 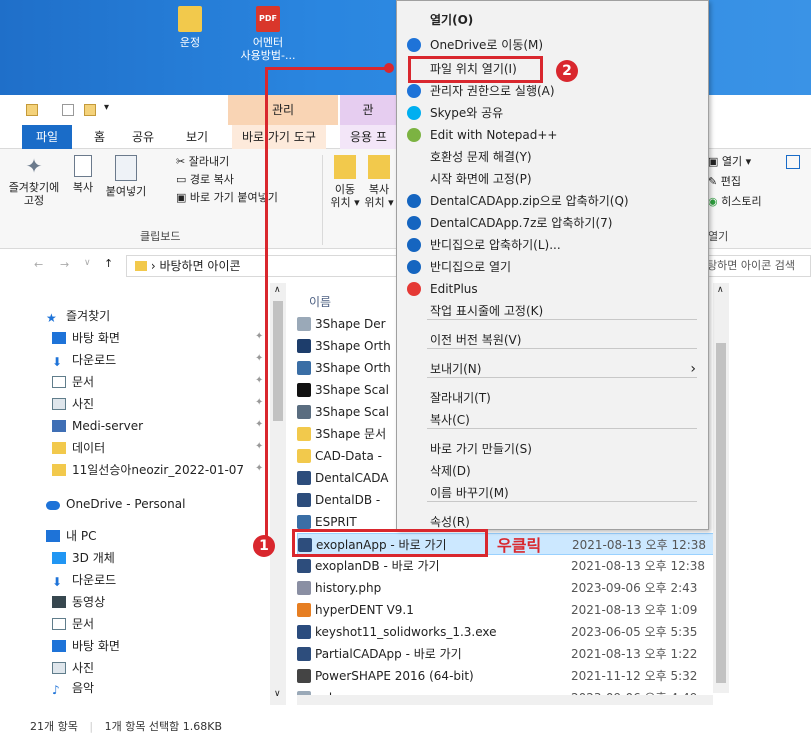 What do you see at coordinates (552, 398) in the screenshot?
I see `menu-item: 잘라내기(T)` at bounding box center [552, 398].